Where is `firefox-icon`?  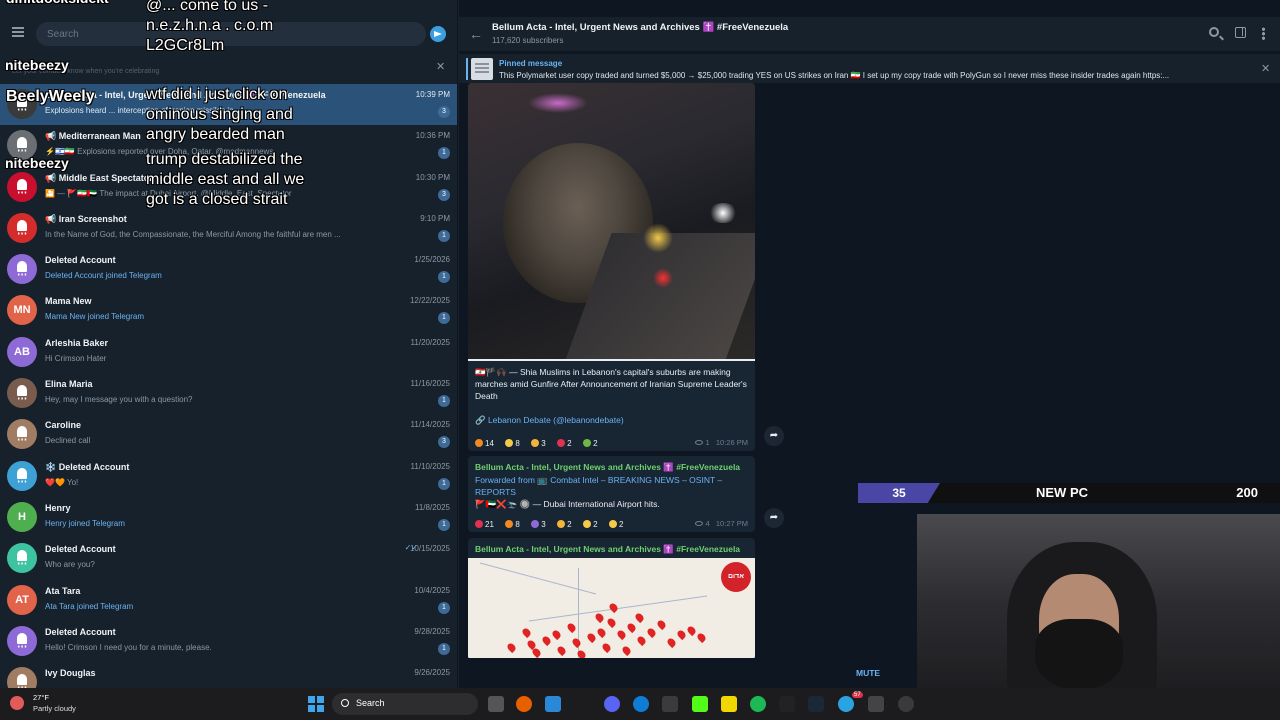 firefox-icon is located at coordinates (524, 704).